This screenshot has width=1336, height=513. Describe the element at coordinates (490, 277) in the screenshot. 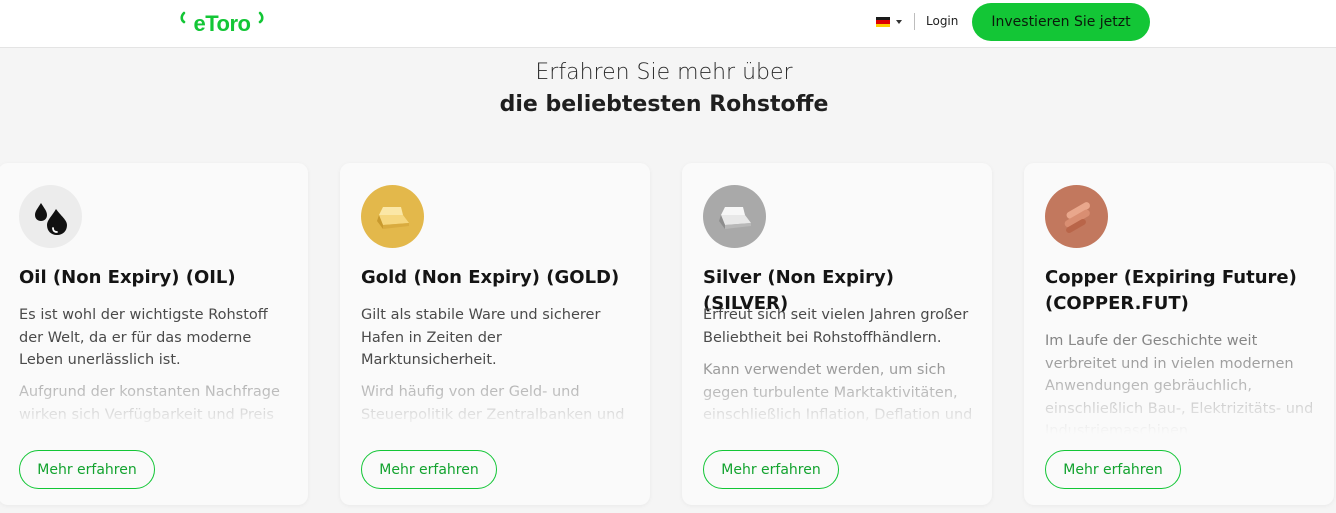

I see `card-title: Gold (Non Expiry) (GOLD)` at that location.